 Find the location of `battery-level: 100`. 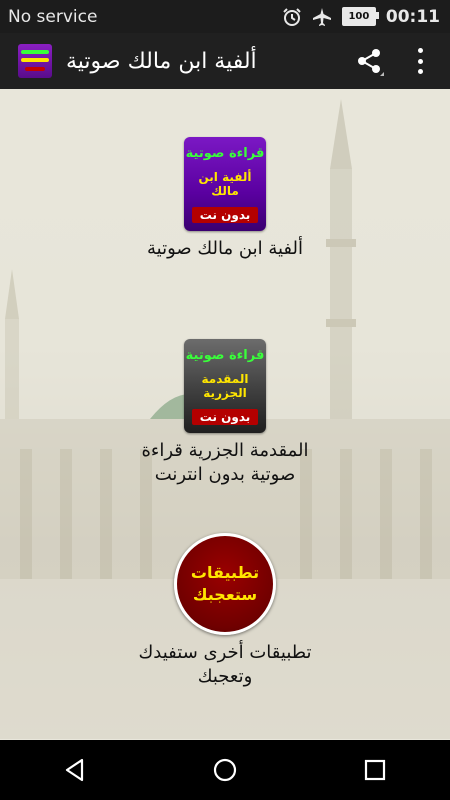

battery-level: 100 is located at coordinates (359, 16).